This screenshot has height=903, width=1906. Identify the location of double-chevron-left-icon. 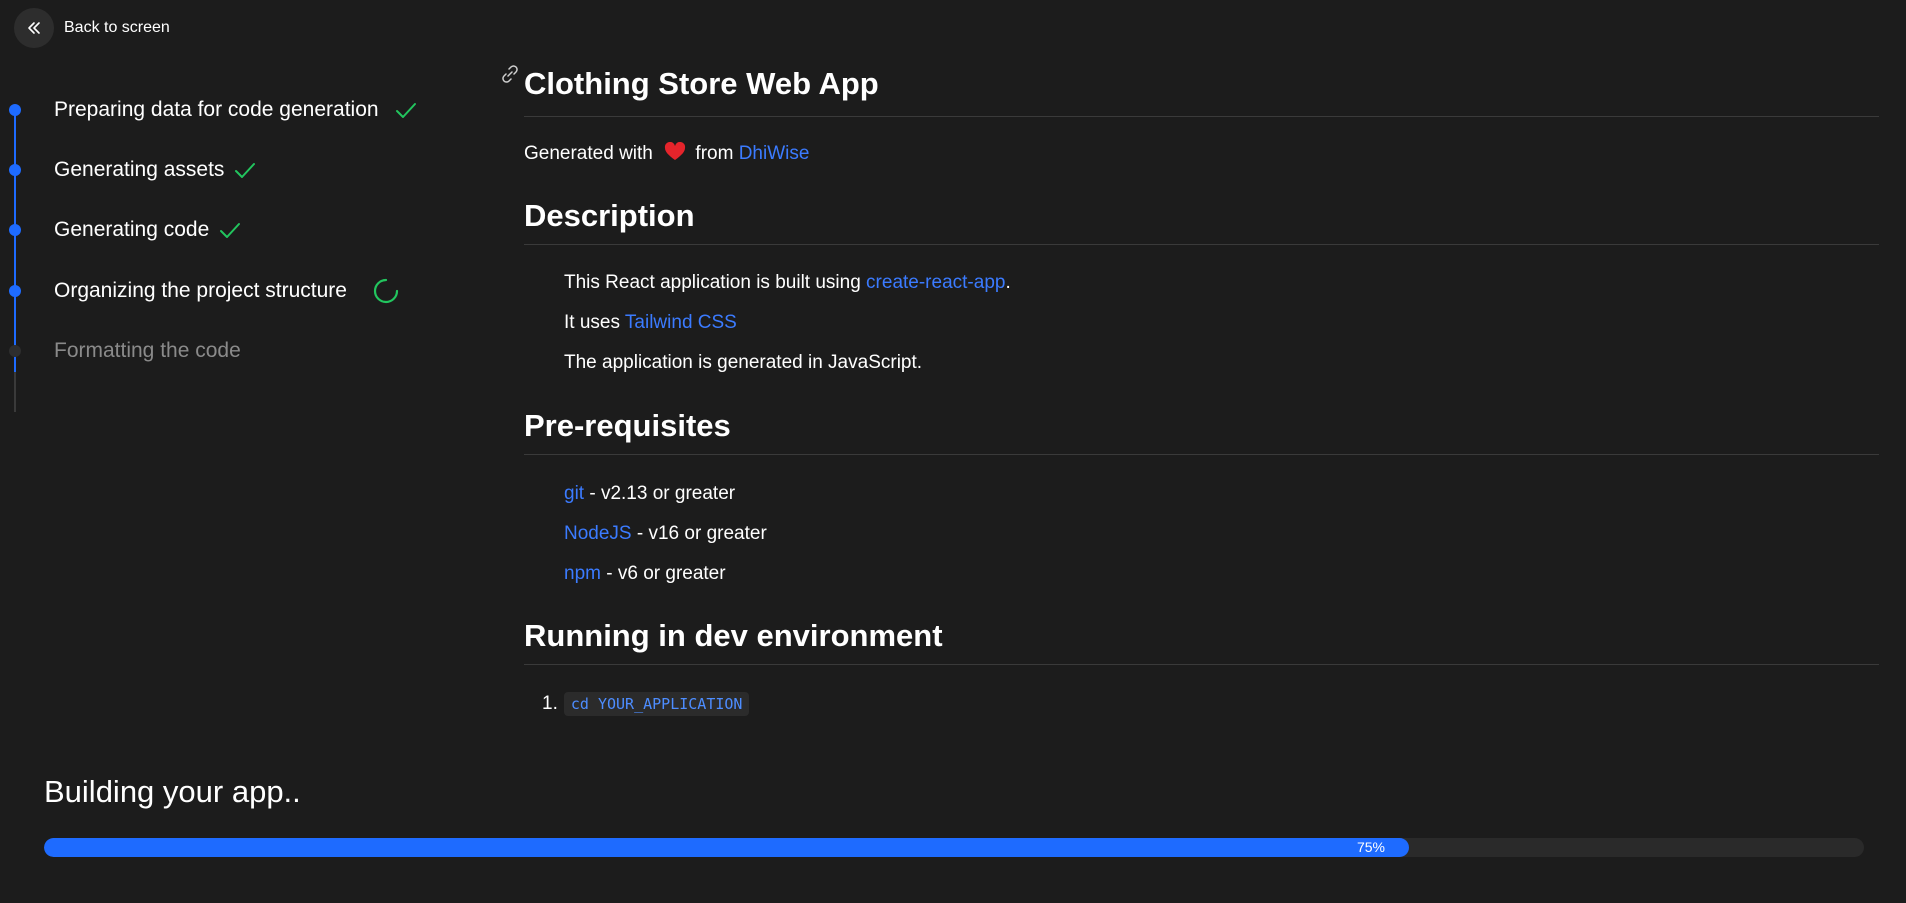
(34, 28).